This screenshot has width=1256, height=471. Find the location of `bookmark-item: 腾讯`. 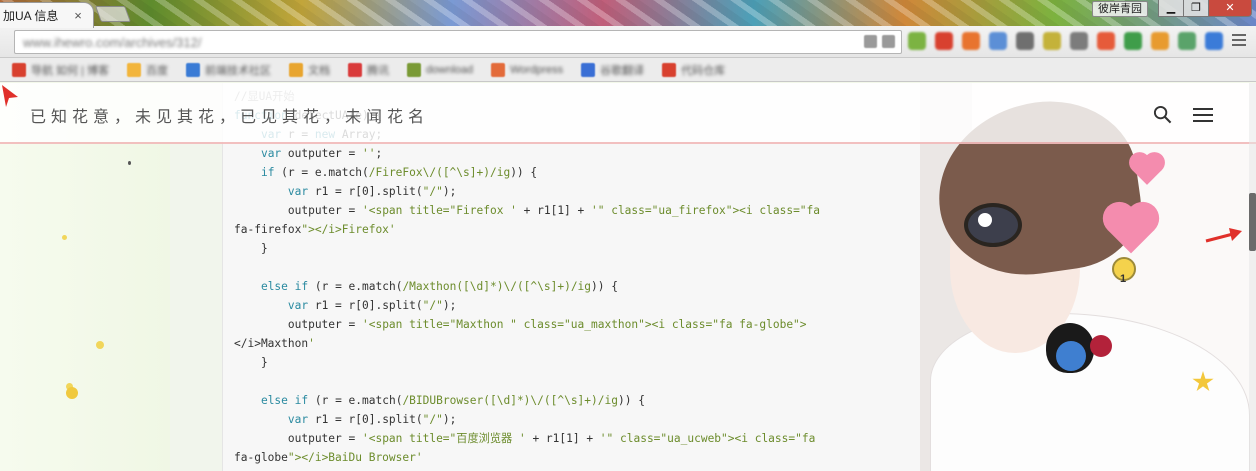

bookmark-item: 腾讯 is located at coordinates (368, 70).